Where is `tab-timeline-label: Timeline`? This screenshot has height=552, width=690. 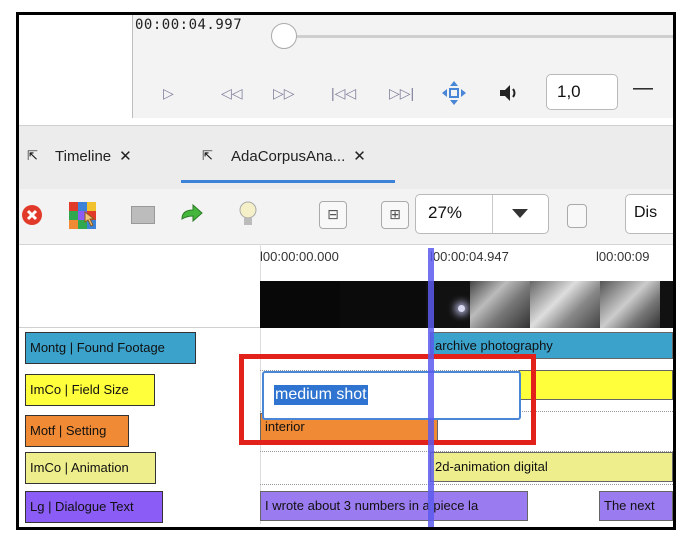
tab-timeline-label: Timeline is located at coordinates (83, 156).